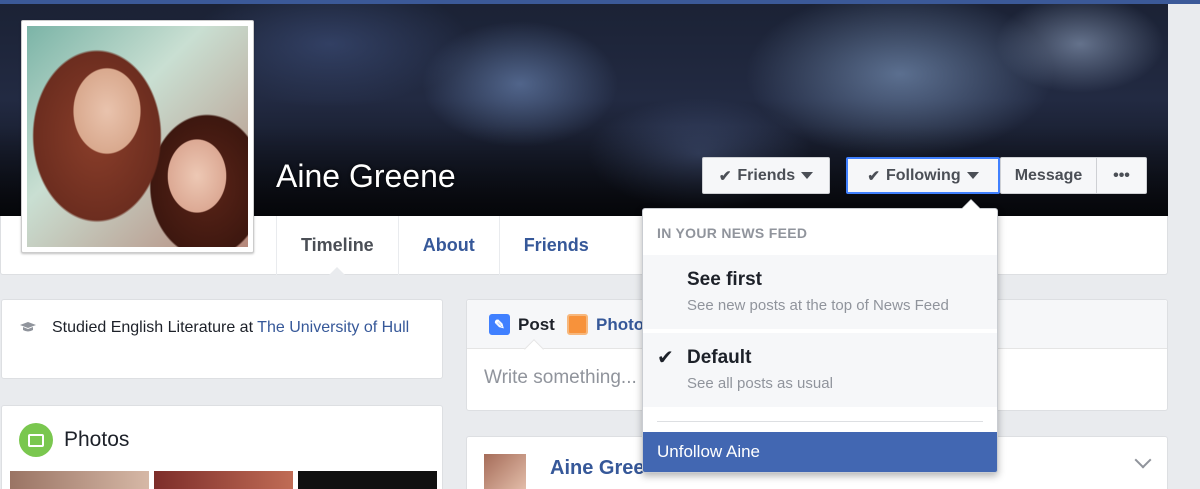  I want to click on dropdown-header: IN YOUR NEWS FEED, so click(732, 233).